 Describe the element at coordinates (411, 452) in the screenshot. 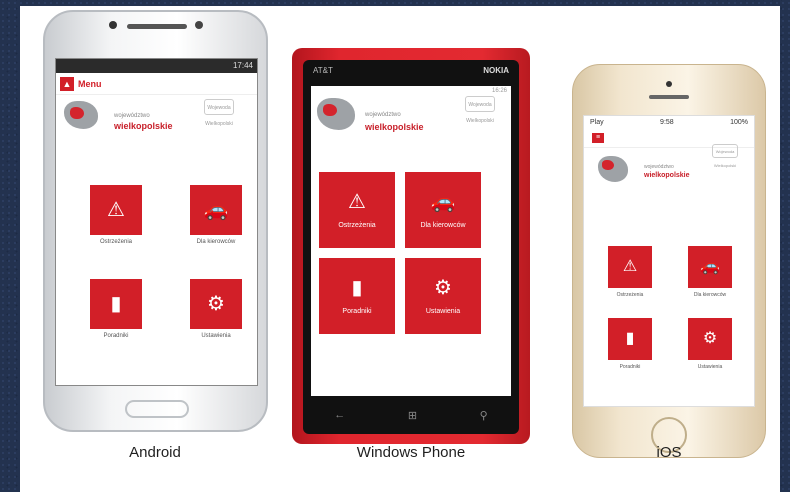

I see `caption-windows-phone: Windows Phone` at that location.